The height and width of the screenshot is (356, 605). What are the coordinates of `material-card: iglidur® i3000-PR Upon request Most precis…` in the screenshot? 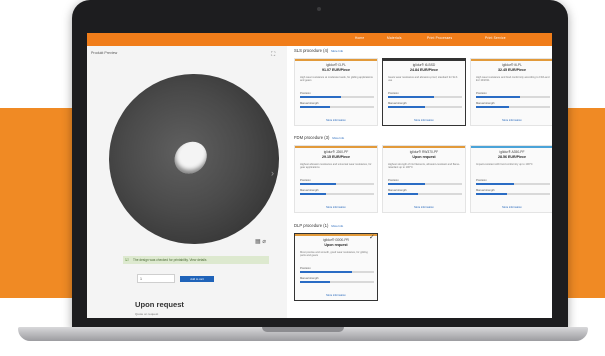 It's located at (336, 267).